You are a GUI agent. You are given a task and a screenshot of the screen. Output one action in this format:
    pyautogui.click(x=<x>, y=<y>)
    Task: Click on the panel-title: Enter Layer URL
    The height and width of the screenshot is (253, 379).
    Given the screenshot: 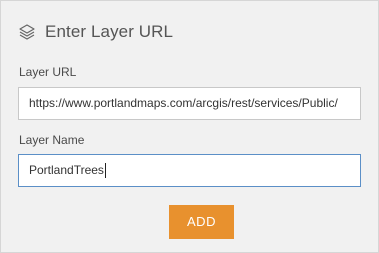 What is the action you would take?
    pyautogui.click(x=109, y=31)
    